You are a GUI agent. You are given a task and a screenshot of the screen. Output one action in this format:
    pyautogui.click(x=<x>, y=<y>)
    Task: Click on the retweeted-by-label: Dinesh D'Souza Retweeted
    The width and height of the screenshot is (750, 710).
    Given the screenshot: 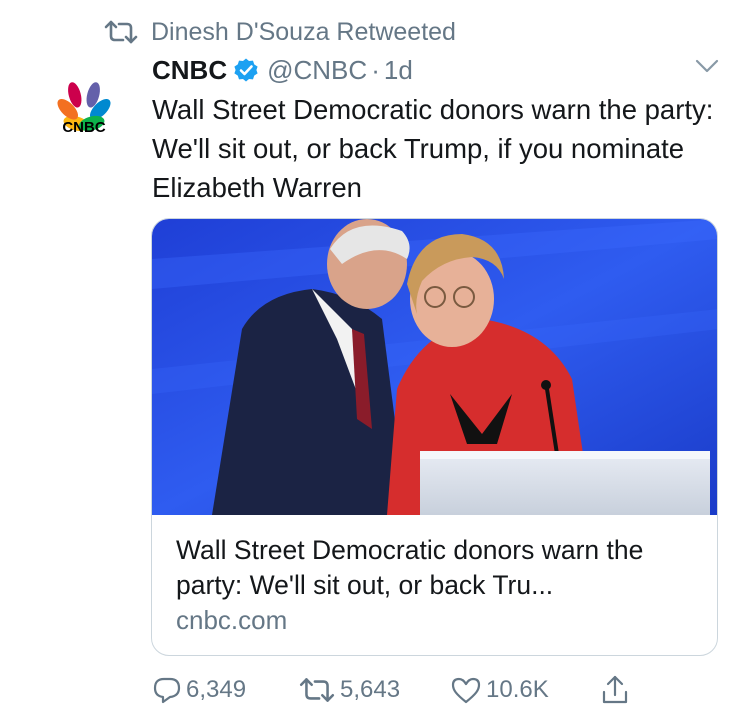 What is the action you would take?
    pyautogui.click(x=303, y=31)
    